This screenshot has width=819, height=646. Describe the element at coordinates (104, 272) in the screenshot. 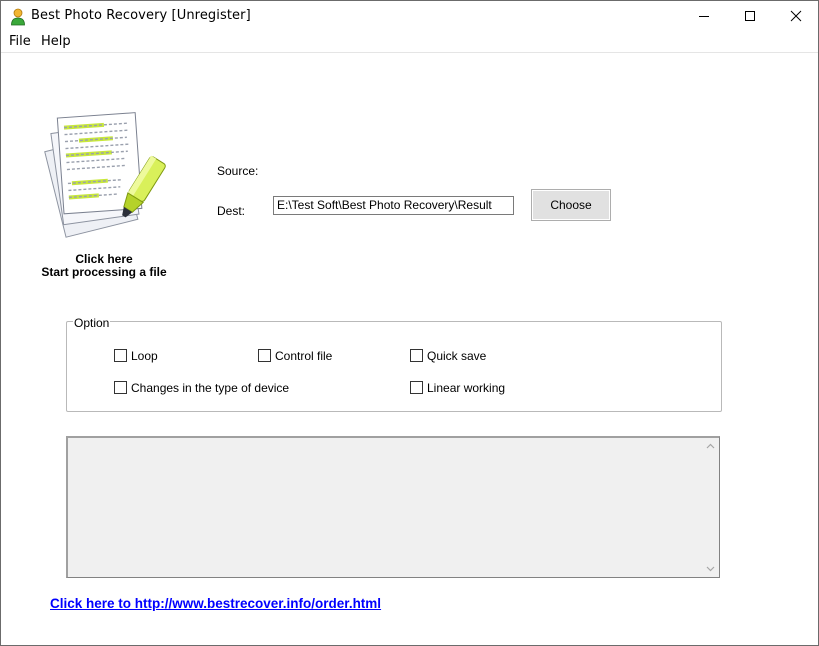

I see `start-processing-label: Start processing a file` at that location.